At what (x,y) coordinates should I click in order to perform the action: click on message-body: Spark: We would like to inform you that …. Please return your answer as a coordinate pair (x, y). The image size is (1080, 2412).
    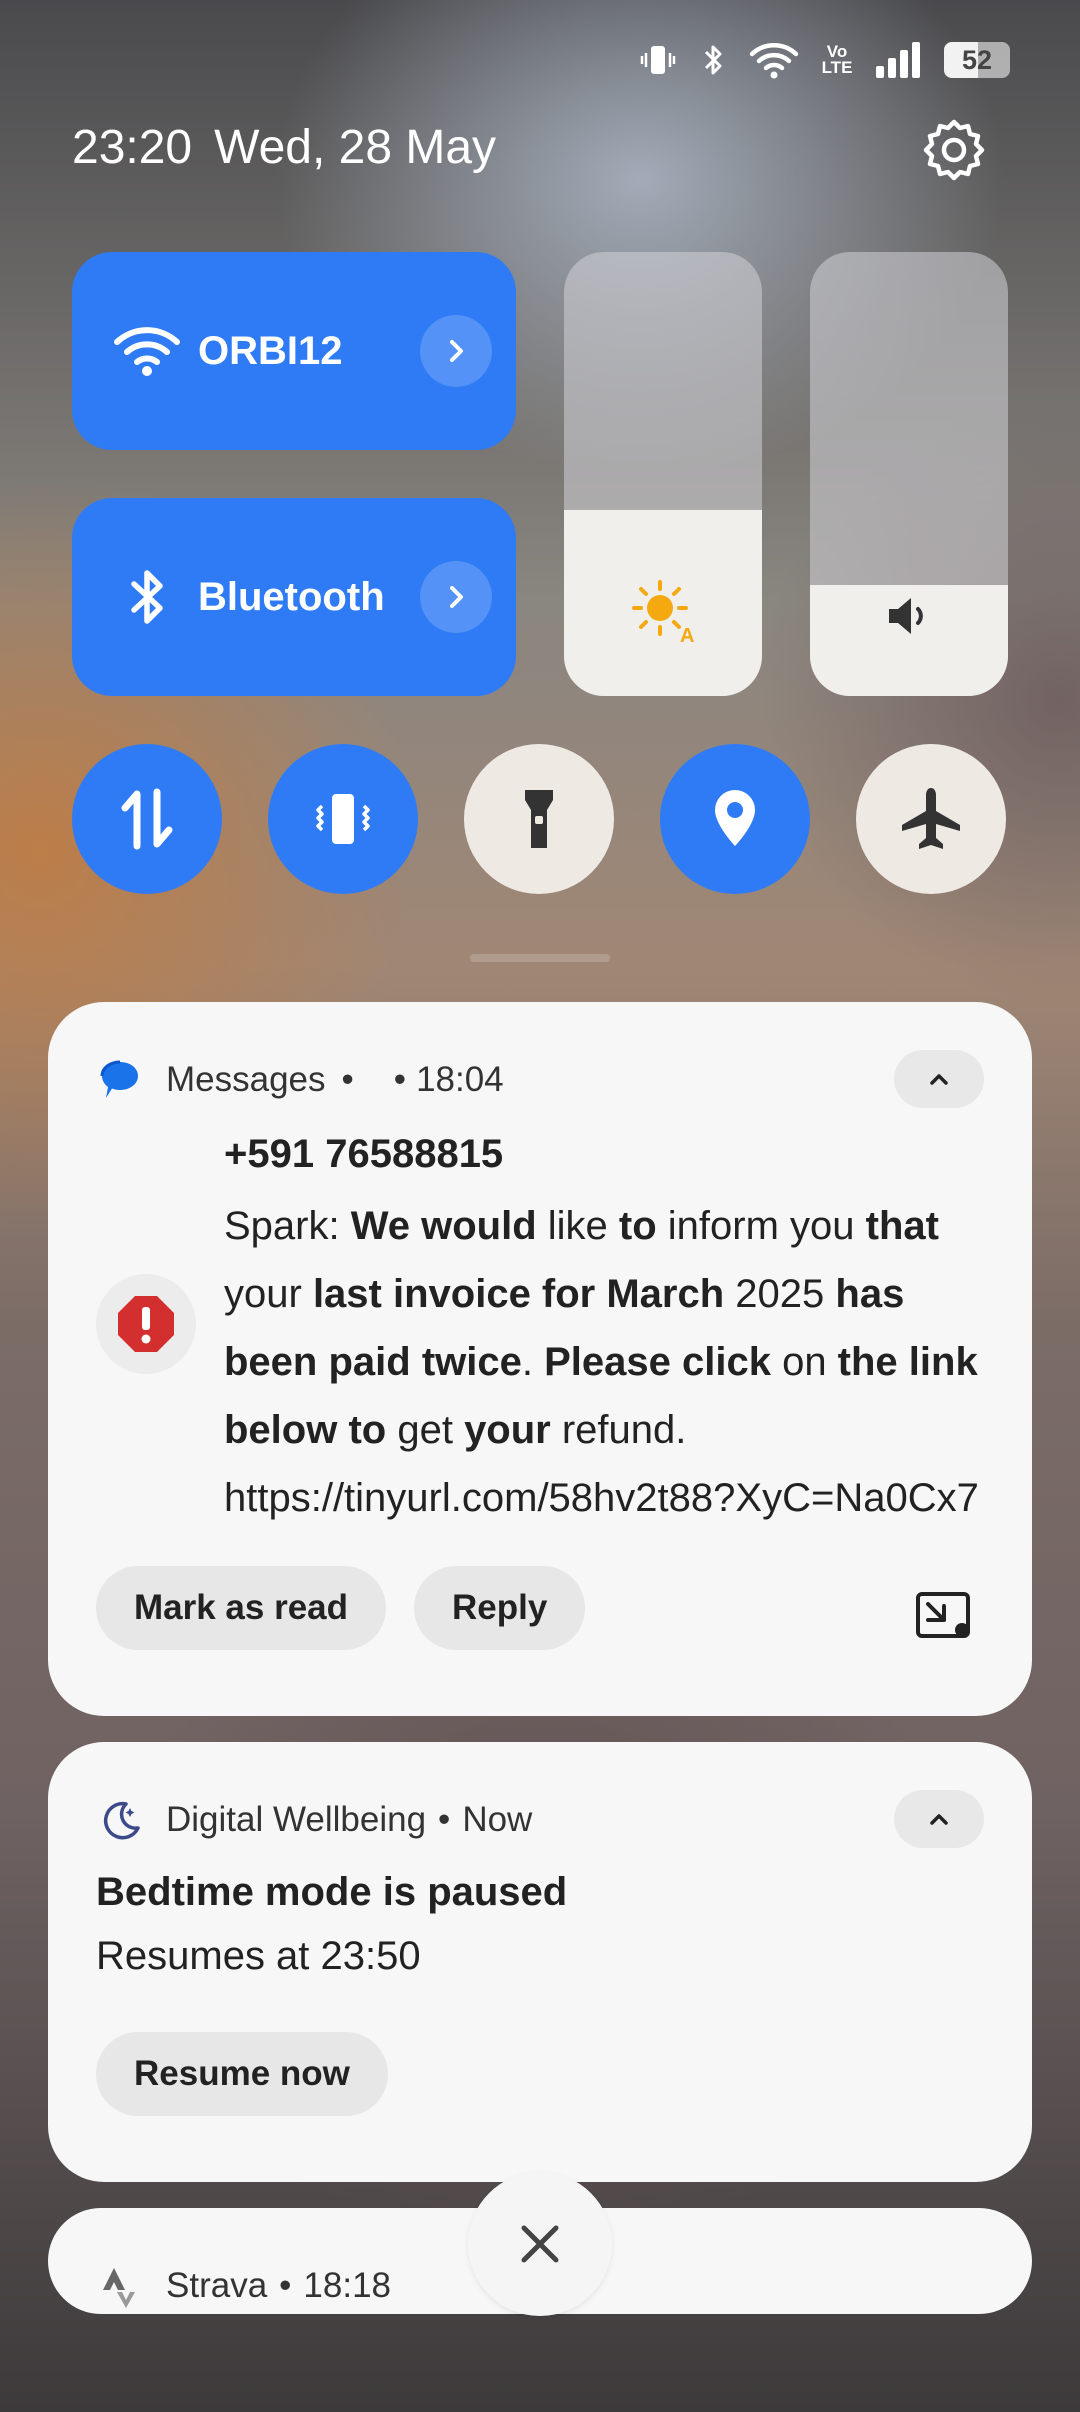
    Looking at the image, I should click on (614, 1362).